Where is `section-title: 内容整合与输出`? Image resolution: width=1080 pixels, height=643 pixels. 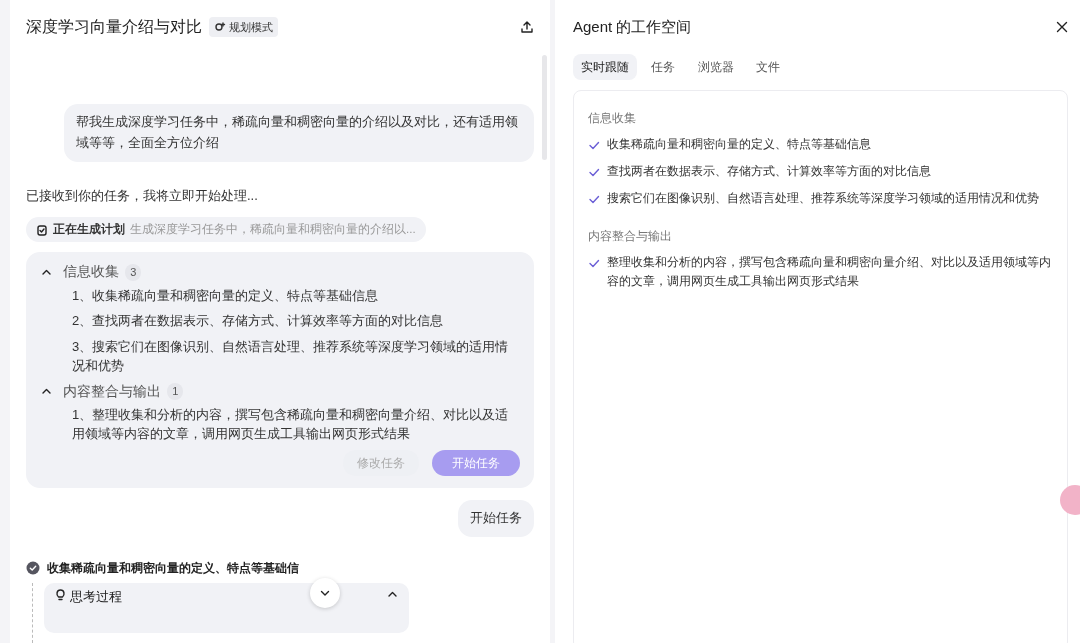
section-title: 内容整合与输出 is located at coordinates (630, 236).